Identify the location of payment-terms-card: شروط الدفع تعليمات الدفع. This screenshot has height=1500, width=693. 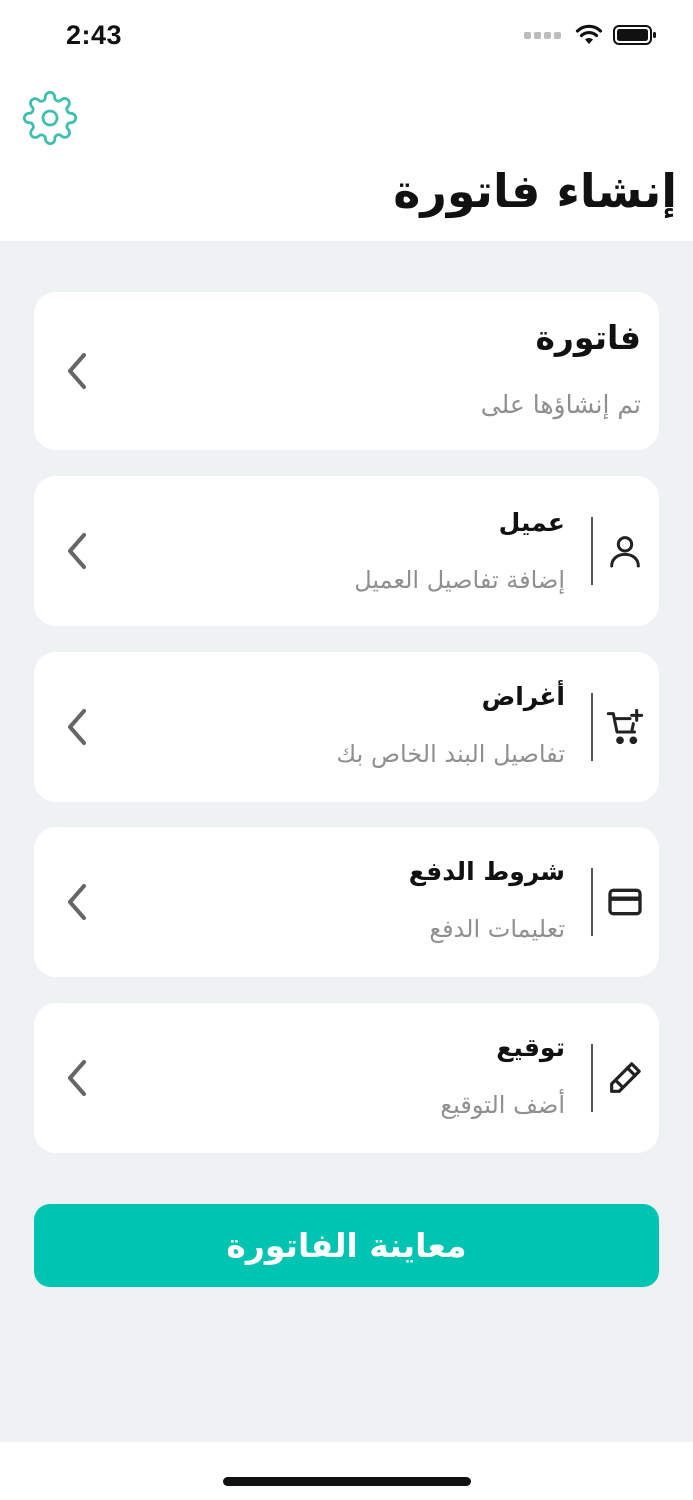
(346, 902).